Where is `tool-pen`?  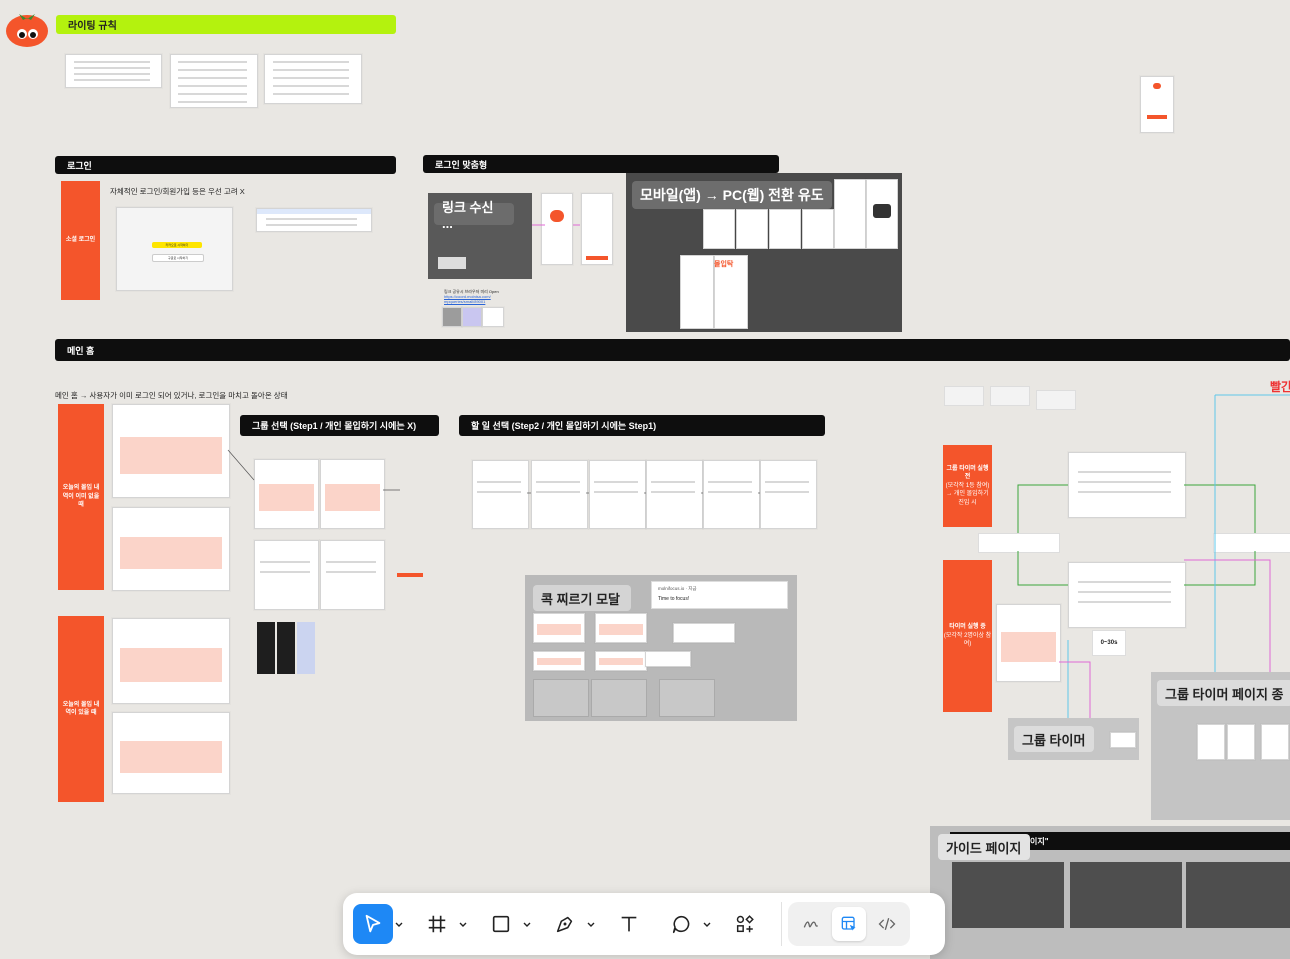
tool-pen is located at coordinates (571, 924).